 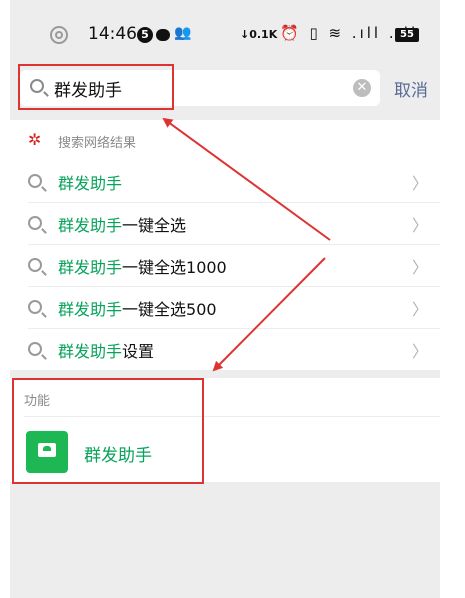 What do you see at coordinates (362, 88) in the screenshot?
I see `clear-icon: ✕` at bounding box center [362, 88].